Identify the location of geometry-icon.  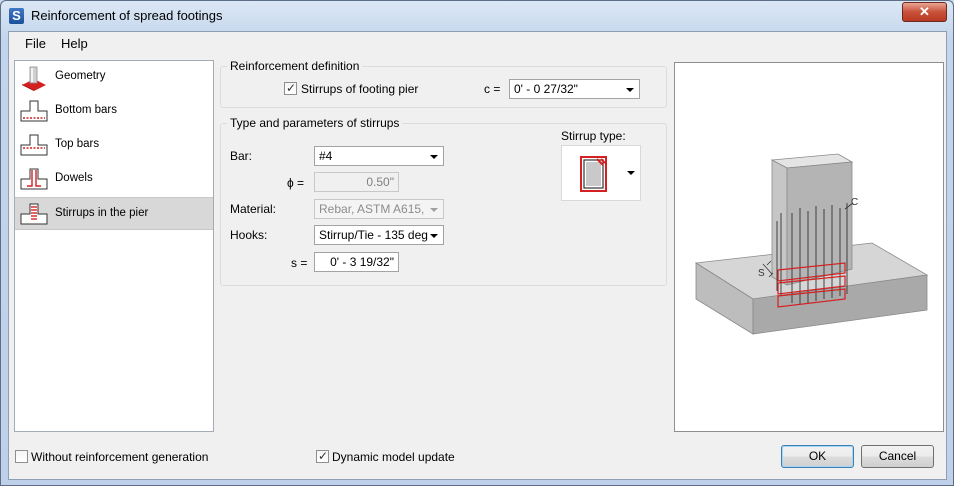
(34, 78).